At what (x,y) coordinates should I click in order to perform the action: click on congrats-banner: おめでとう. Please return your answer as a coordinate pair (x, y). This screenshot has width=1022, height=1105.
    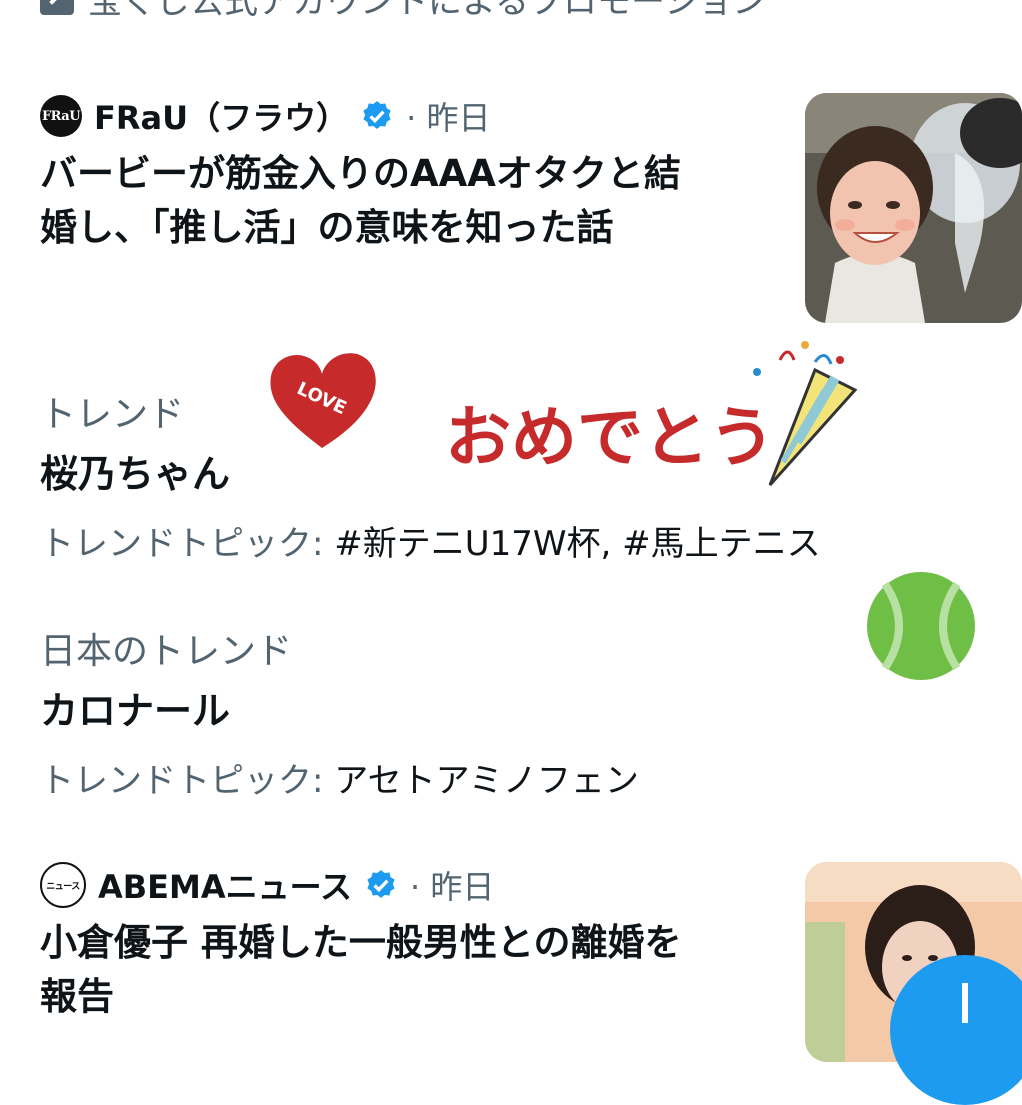
    Looking at the image, I should click on (651, 414).